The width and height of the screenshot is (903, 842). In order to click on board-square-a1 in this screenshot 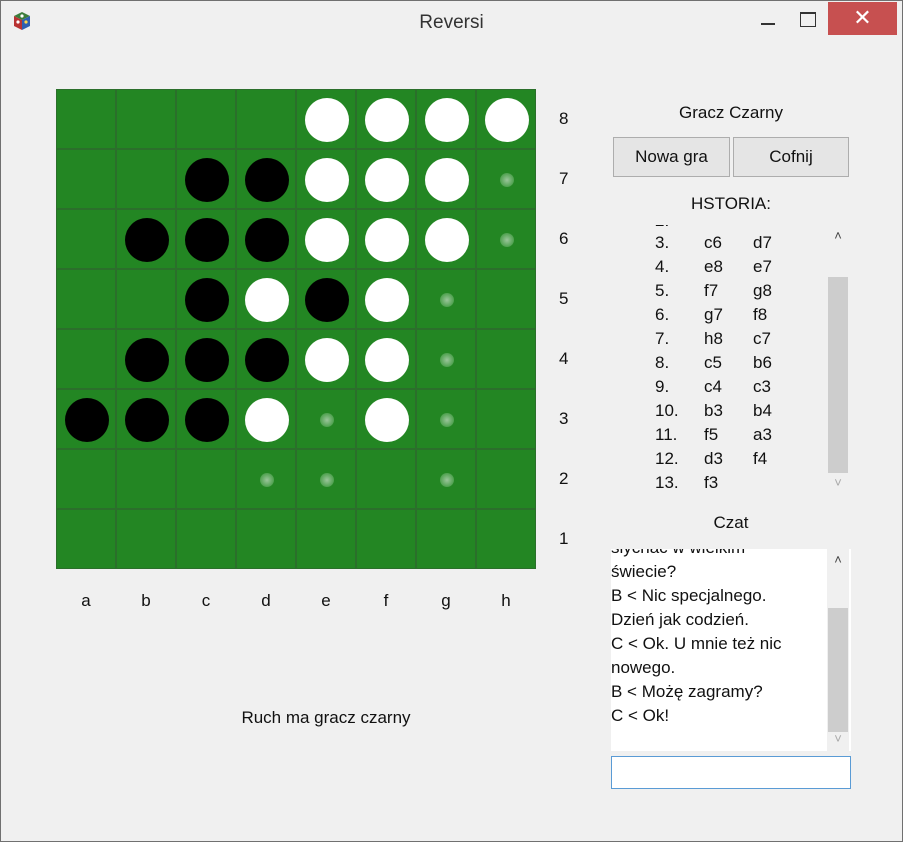, I will do `click(86, 539)`.